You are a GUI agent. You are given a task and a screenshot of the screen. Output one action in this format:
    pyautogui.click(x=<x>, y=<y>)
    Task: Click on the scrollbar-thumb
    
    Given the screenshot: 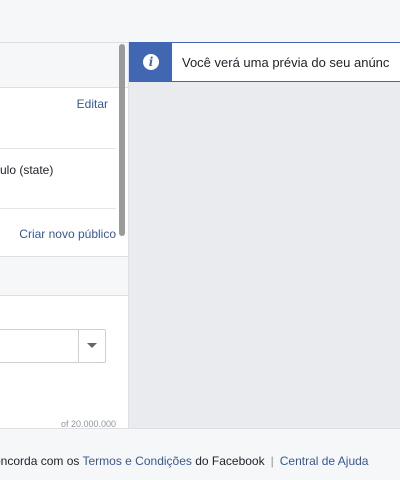 What is the action you would take?
    pyautogui.click(x=122, y=140)
    